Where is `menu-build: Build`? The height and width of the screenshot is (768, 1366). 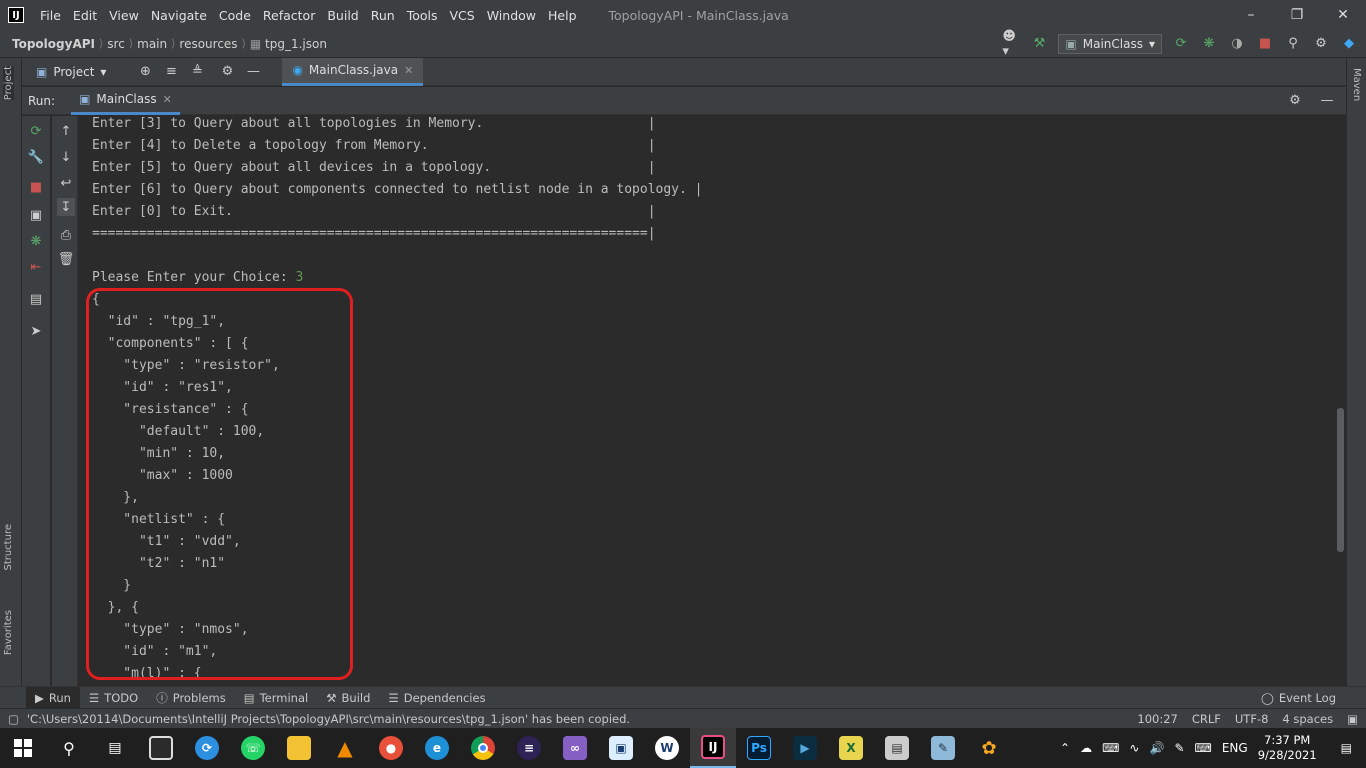 menu-build: Build is located at coordinates (342, 15).